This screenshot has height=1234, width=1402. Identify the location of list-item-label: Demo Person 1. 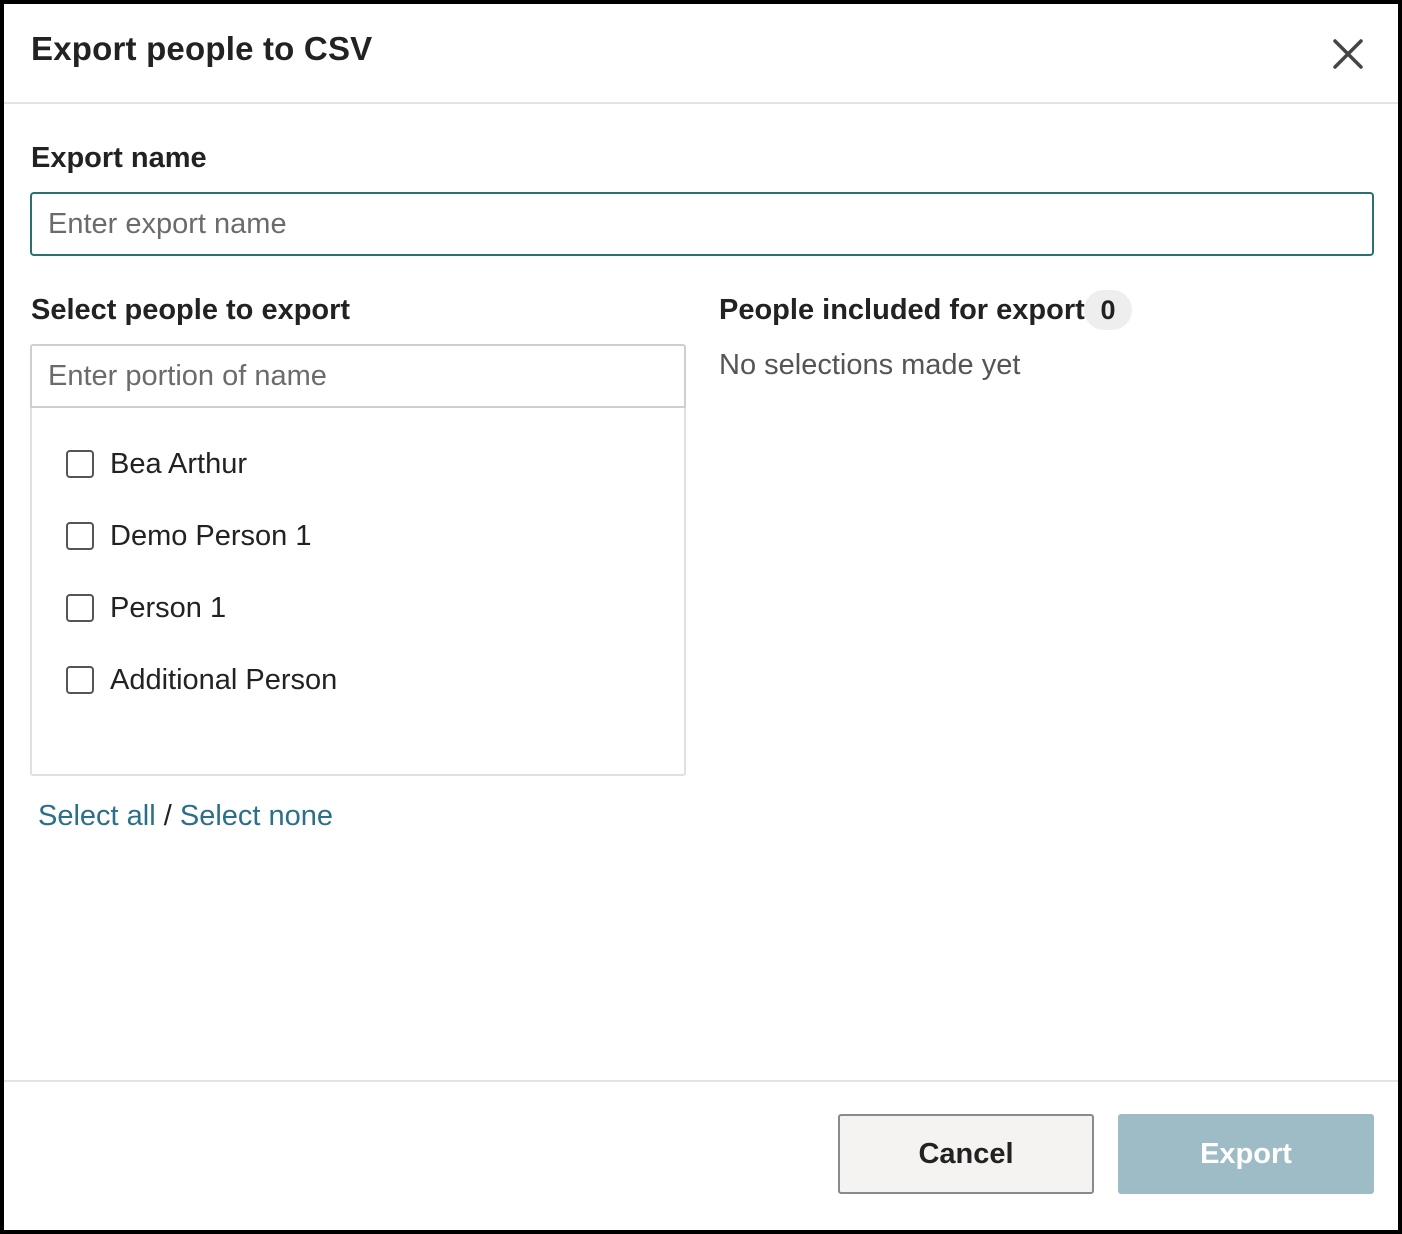
(211, 535).